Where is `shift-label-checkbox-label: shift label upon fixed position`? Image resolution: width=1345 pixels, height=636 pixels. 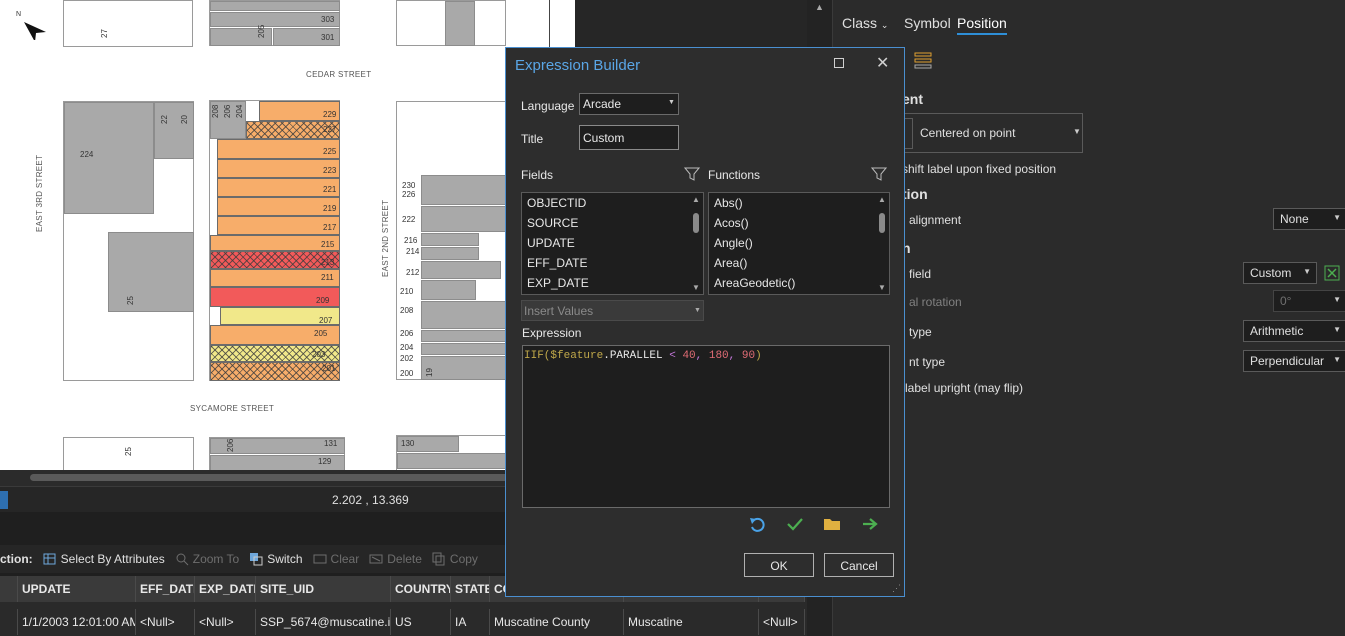 shift-label-checkbox-label: shift label upon fixed position is located at coordinates (979, 169).